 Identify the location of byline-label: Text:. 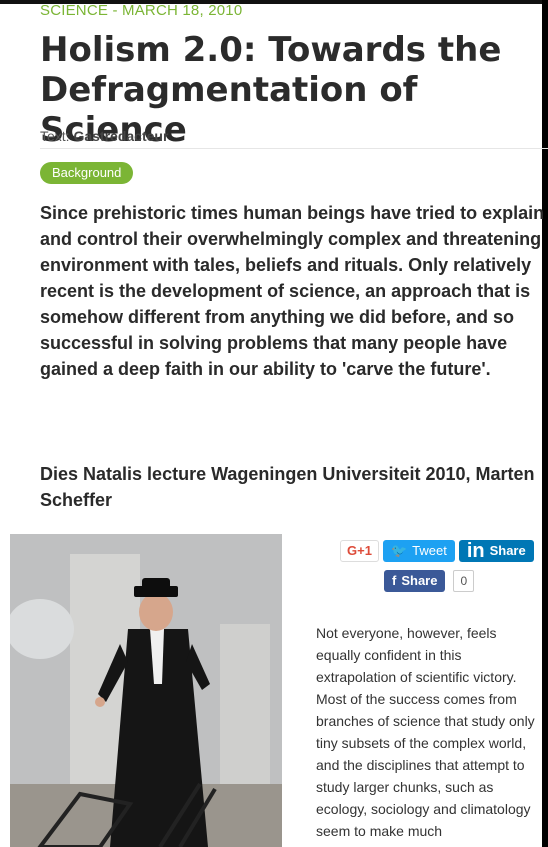
(55, 136).